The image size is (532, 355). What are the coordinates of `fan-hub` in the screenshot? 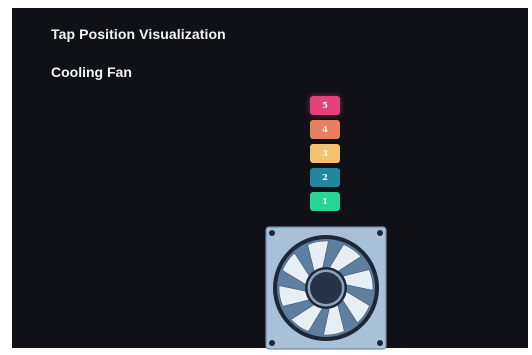 It's located at (326, 288).